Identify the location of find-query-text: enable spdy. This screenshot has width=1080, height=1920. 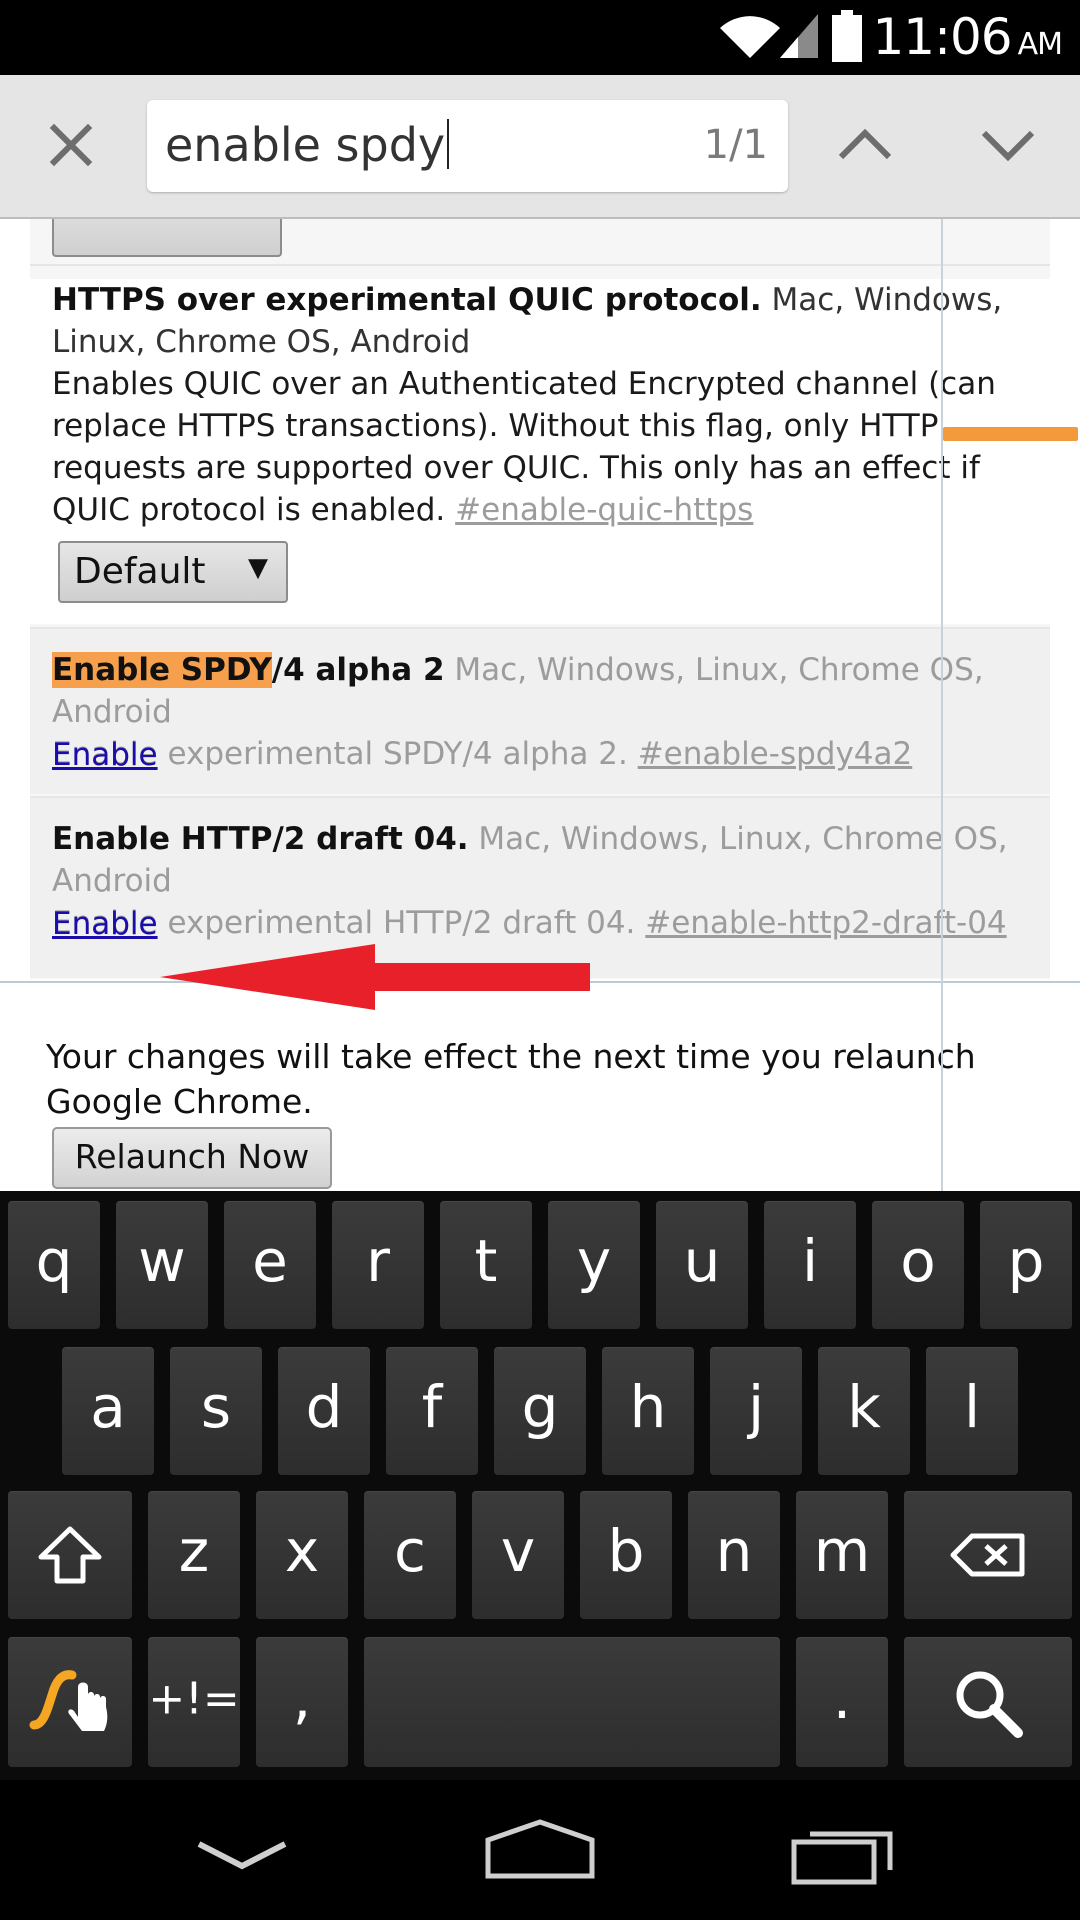
(307, 145).